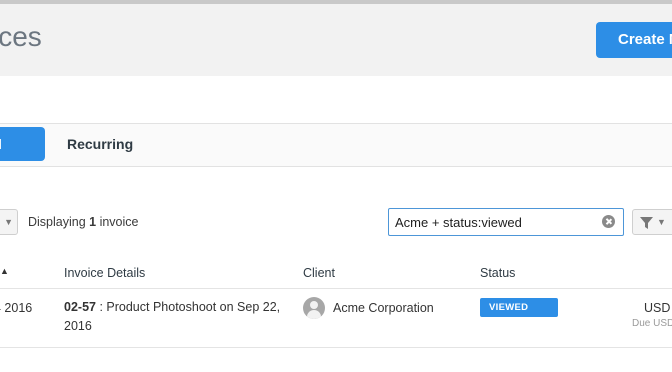 Image resolution: width=672 pixels, height=372 pixels. Describe the element at coordinates (80, 307) in the screenshot. I see `invoice-number: 02-57` at that location.